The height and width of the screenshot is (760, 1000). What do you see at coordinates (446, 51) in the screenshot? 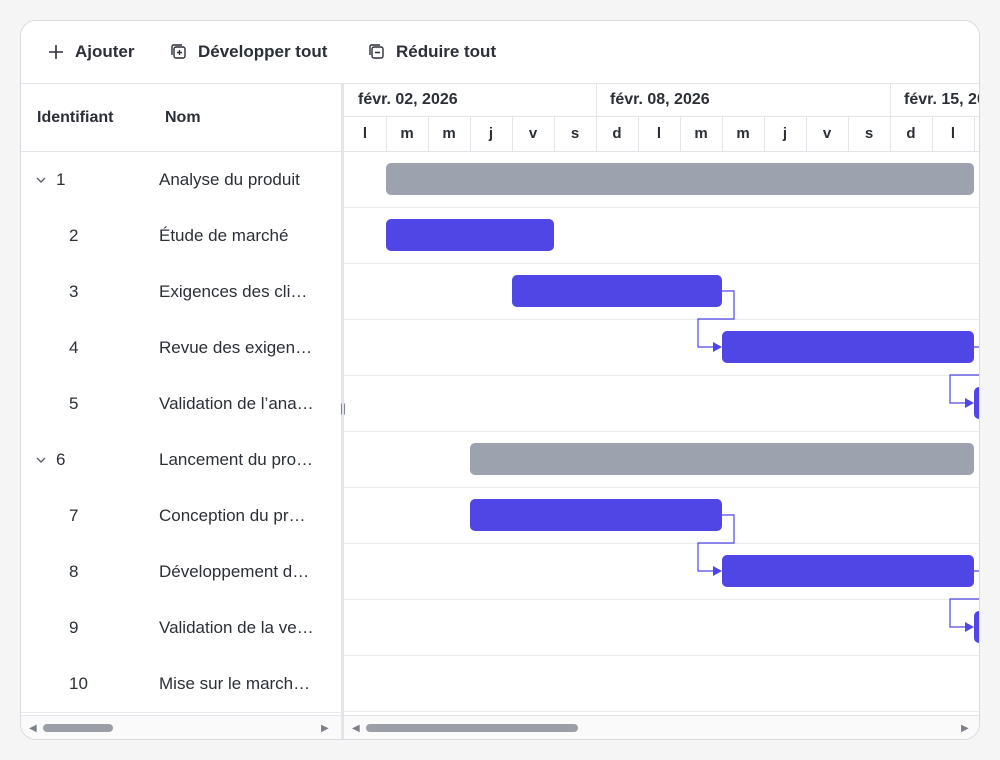
I see `collapse-all-label: Réduire tout` at bounding box center [446, 51].